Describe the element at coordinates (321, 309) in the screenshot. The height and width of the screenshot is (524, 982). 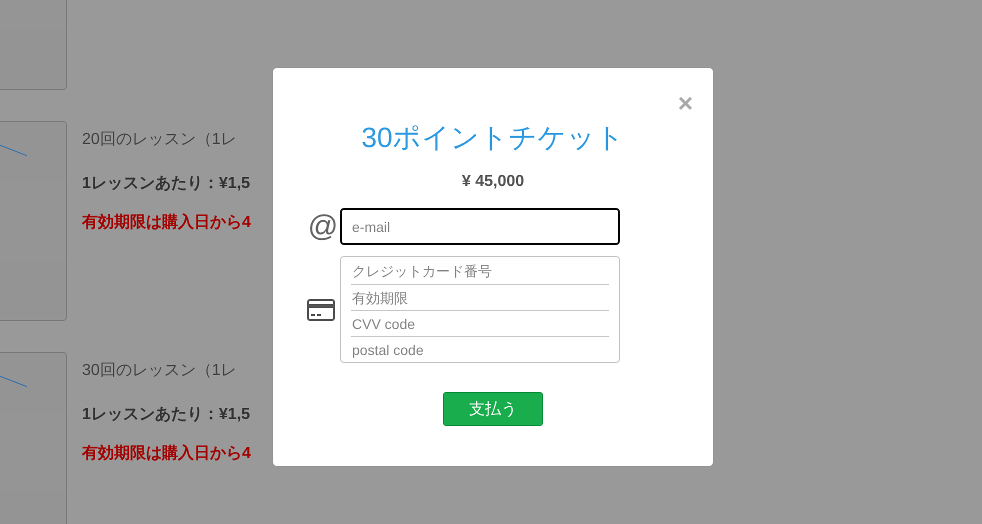
I see `credit-card-icon` at that location.